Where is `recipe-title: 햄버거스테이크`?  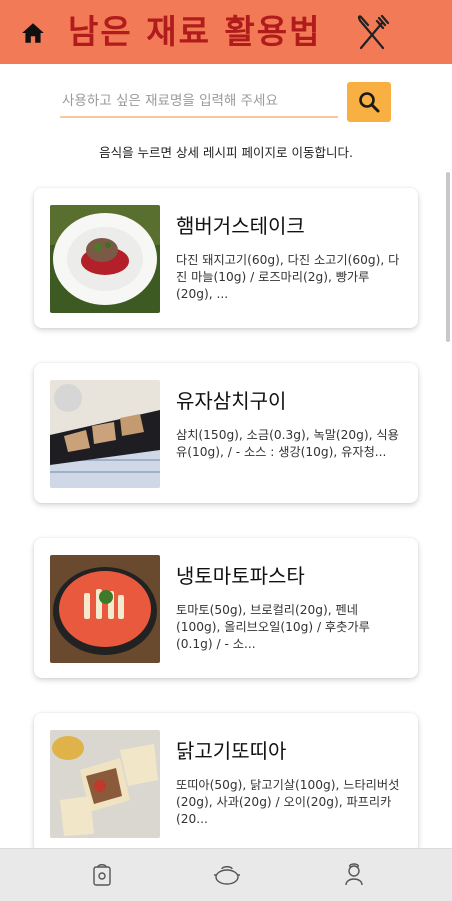
recipe-title: 햄버거스테이크 is located at coordinates (240, 226).